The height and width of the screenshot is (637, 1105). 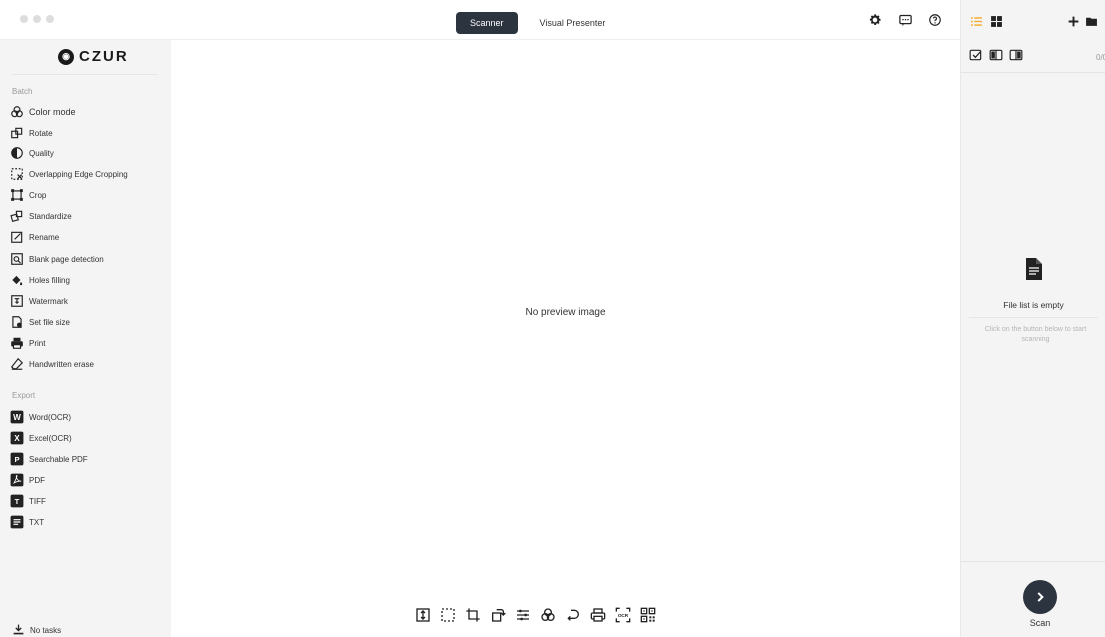 What do you see at coordinates (58, 459) in the screenshot?
I see `menu-item-label: Searchable PDF` at bounding box center [58, 459].